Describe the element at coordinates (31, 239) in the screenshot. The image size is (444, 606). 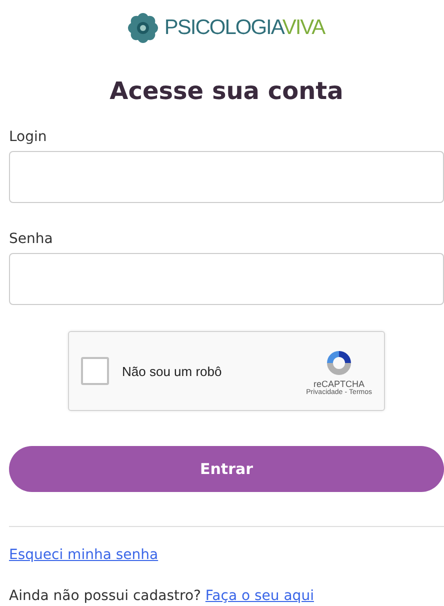
I see `field-label: Senha` at that location.